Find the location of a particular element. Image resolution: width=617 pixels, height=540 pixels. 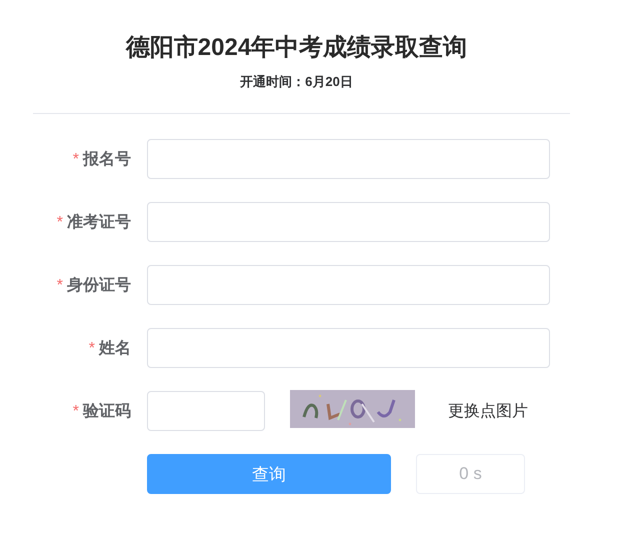

open-date-text: 开通时间：6月20日 is located at coordinates (296, 82).